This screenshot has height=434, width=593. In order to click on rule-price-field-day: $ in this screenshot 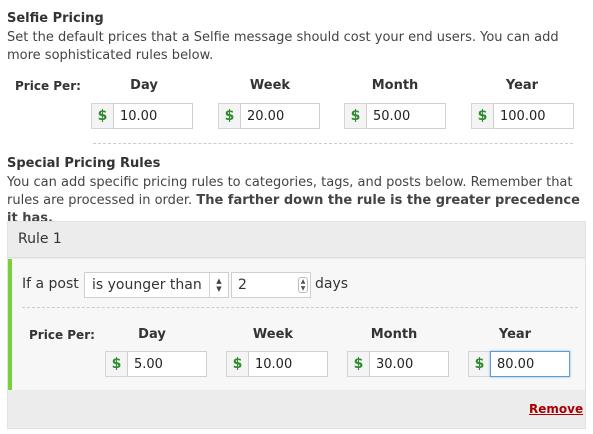, I will do `click(156, 364)`.